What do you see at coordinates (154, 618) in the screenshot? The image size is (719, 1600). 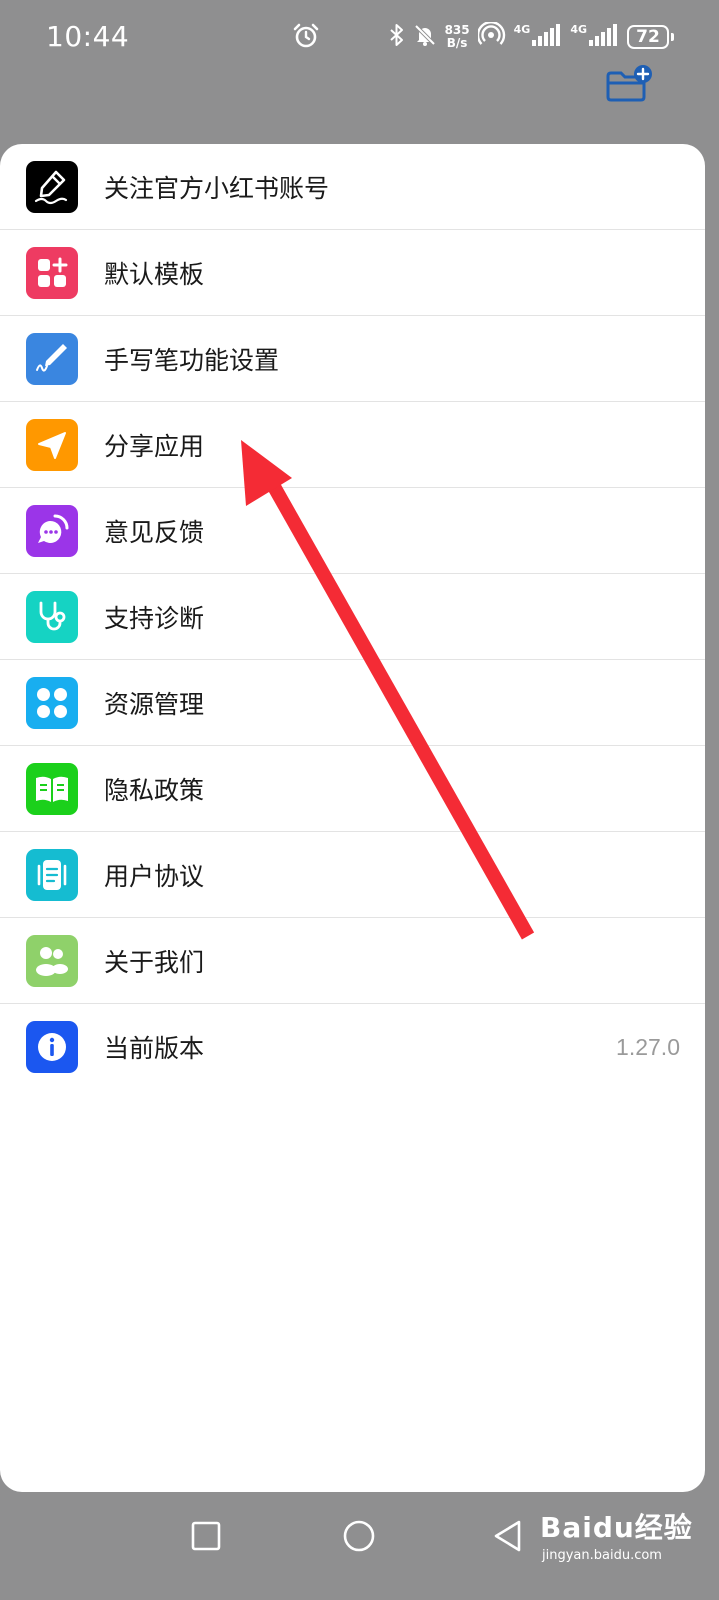 I see `menu-item-label: 支持诊断` at bounding box center [154, 618].